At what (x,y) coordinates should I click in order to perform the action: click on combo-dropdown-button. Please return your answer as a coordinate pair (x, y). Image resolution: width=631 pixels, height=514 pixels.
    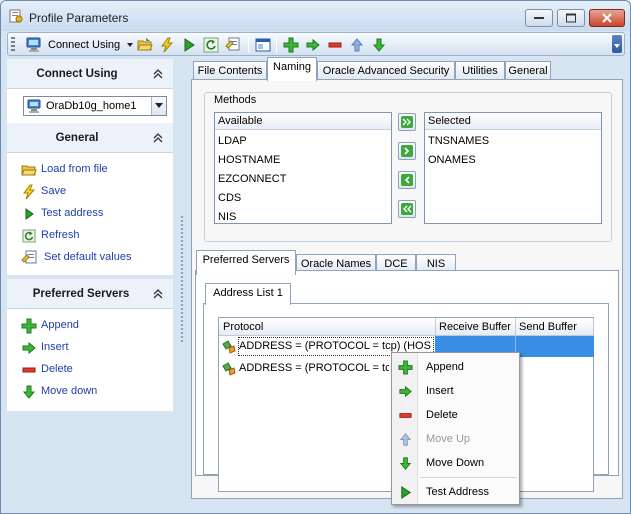
    Looking at the image, I should click on (158, 106).